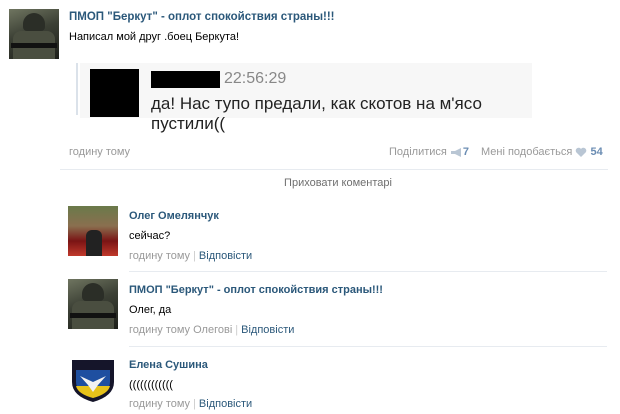 The height and width of the screenshot is (414, 620). What do you see at coordinates (581, 152) in the screenshot?
I see `heart-icon` at bounding box center [581, 152].